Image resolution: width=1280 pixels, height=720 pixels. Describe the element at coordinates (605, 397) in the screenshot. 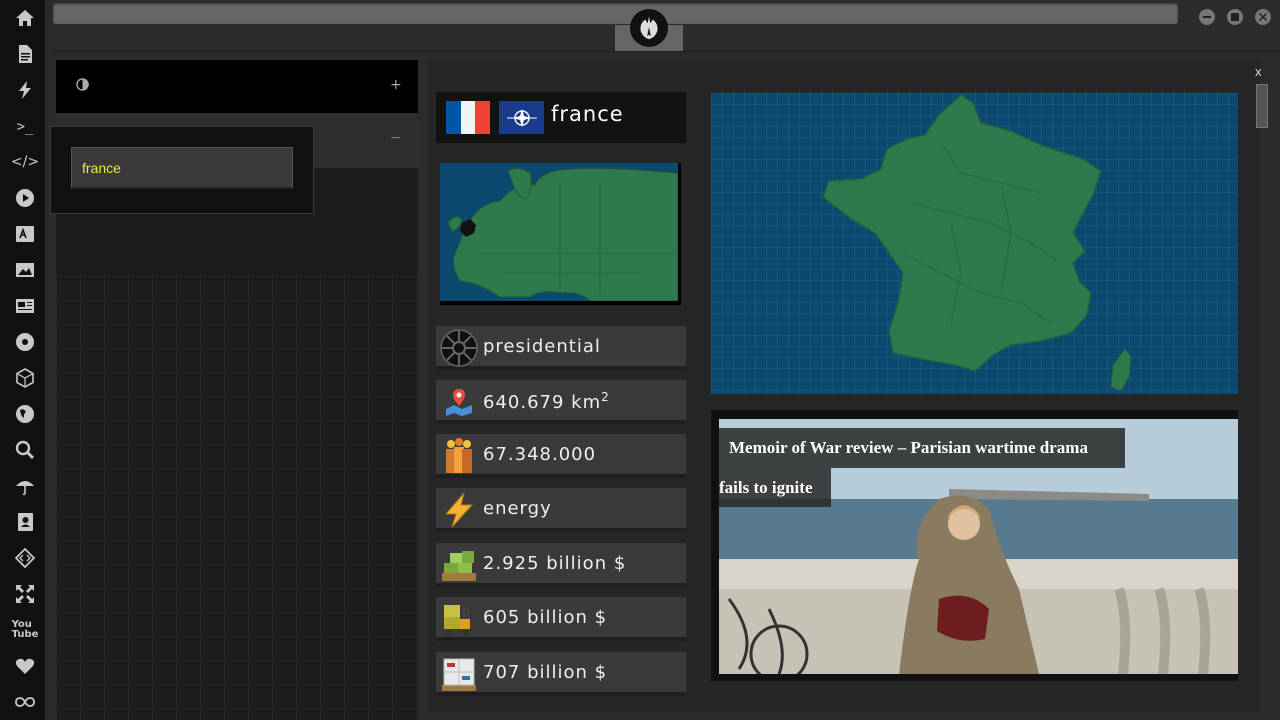

I see `area-unit-exponent: 2` at that location.